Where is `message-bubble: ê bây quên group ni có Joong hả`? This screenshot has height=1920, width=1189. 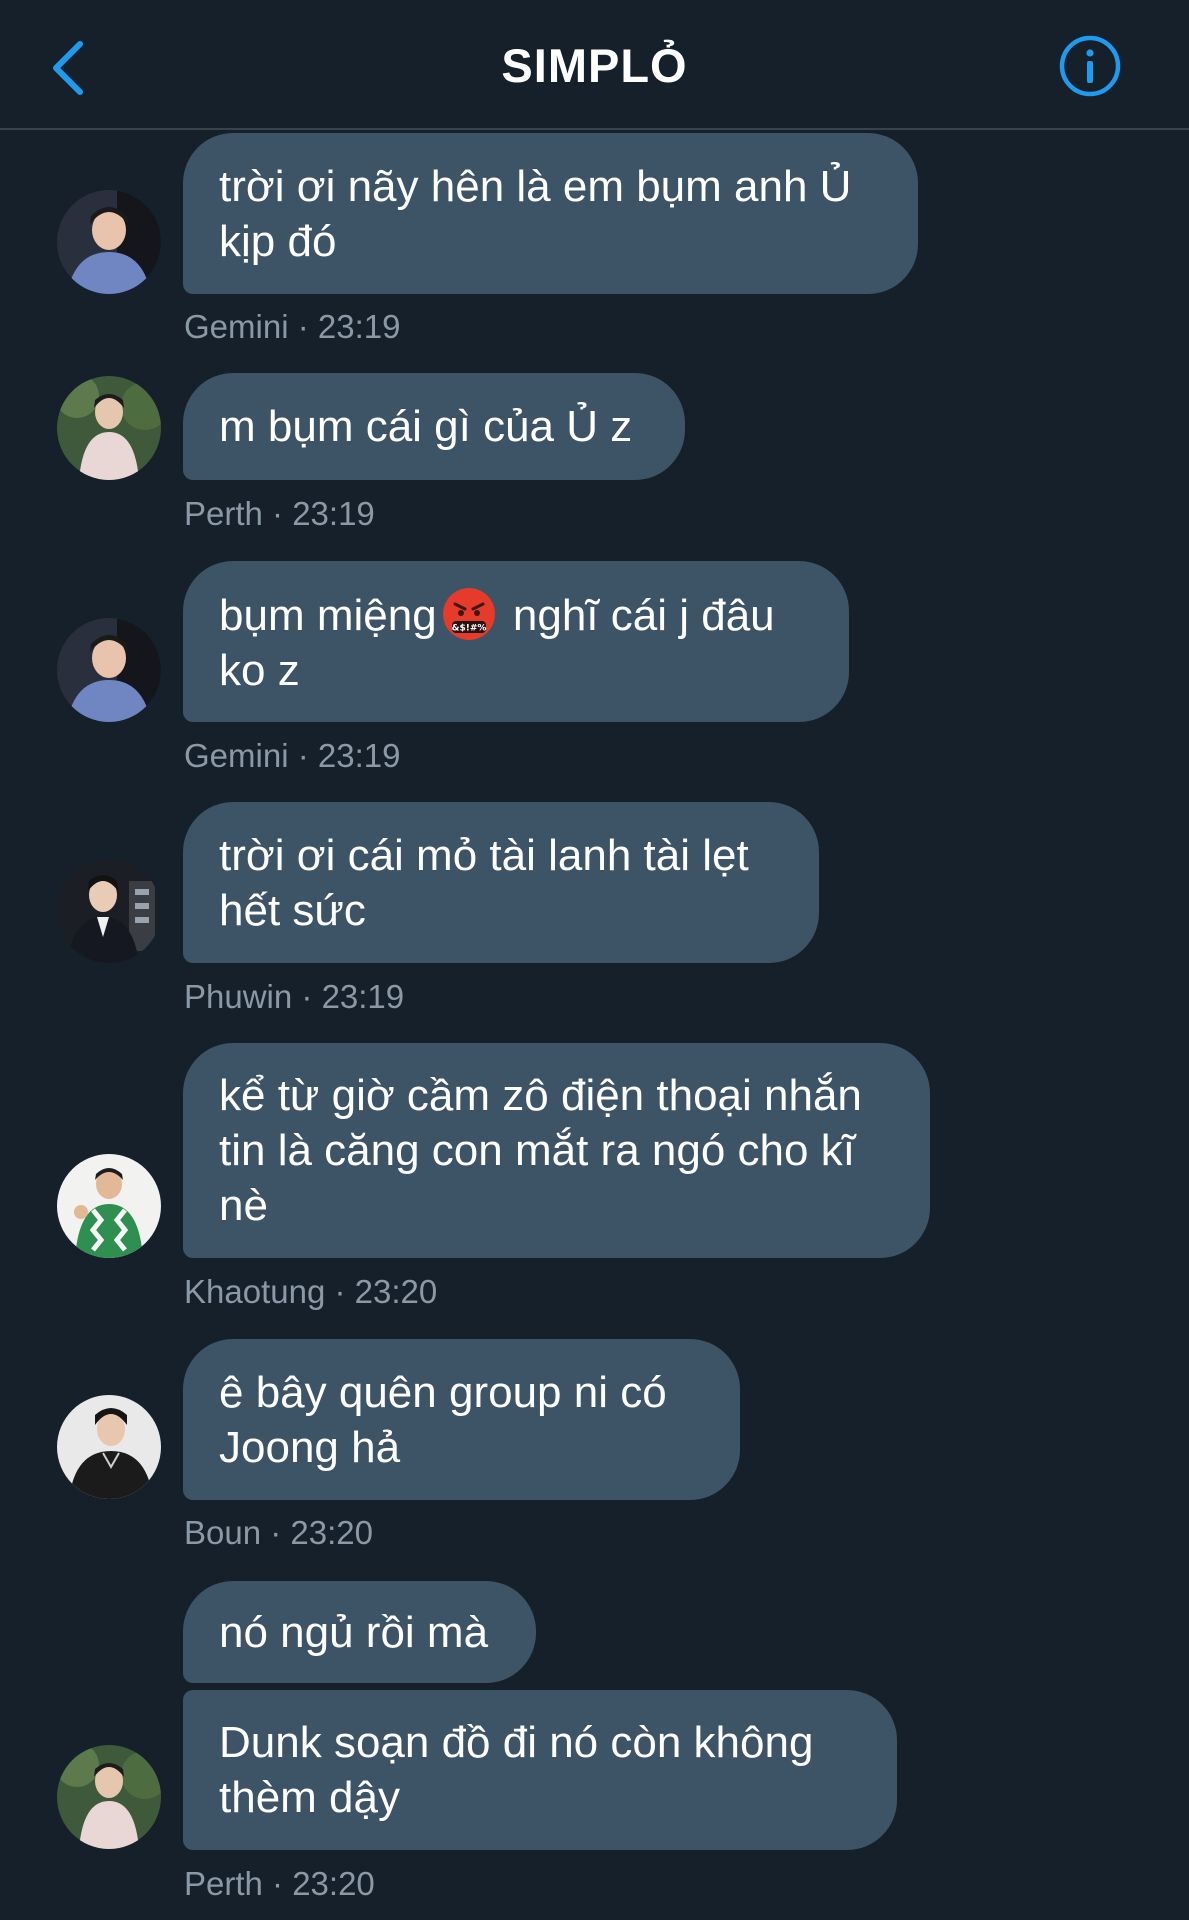
message-bubble: ê bây quên group ni có Joong hả is located at coordinates (461, 1419).